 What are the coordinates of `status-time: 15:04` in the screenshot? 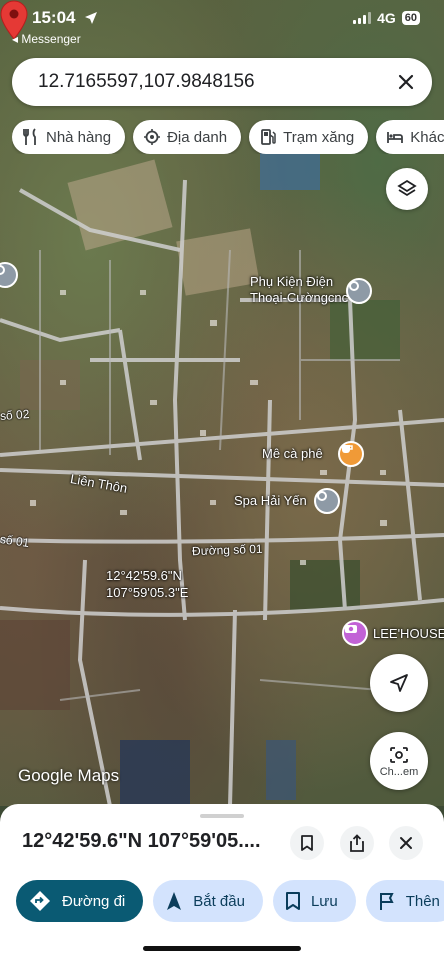 It's located at (54, 17).